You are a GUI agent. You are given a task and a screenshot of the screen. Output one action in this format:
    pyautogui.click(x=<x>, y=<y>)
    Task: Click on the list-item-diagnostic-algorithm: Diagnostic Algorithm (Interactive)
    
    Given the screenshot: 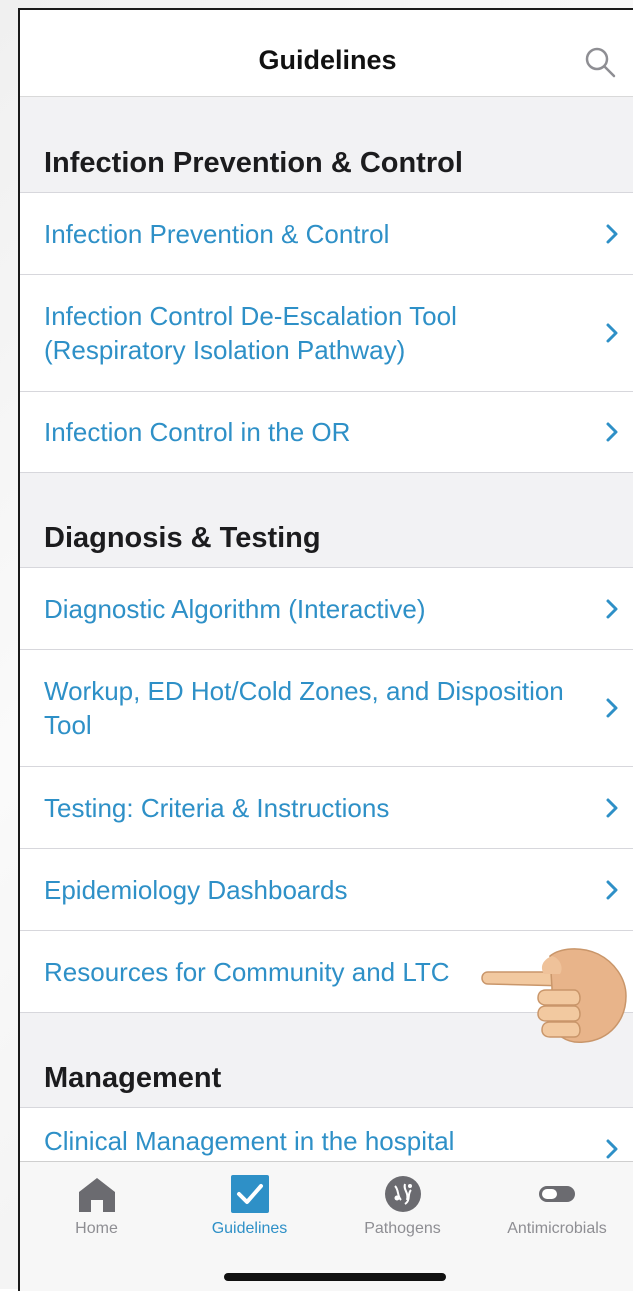 What is the action you would take?
    pyautogui.click(x=326, y=608)
    